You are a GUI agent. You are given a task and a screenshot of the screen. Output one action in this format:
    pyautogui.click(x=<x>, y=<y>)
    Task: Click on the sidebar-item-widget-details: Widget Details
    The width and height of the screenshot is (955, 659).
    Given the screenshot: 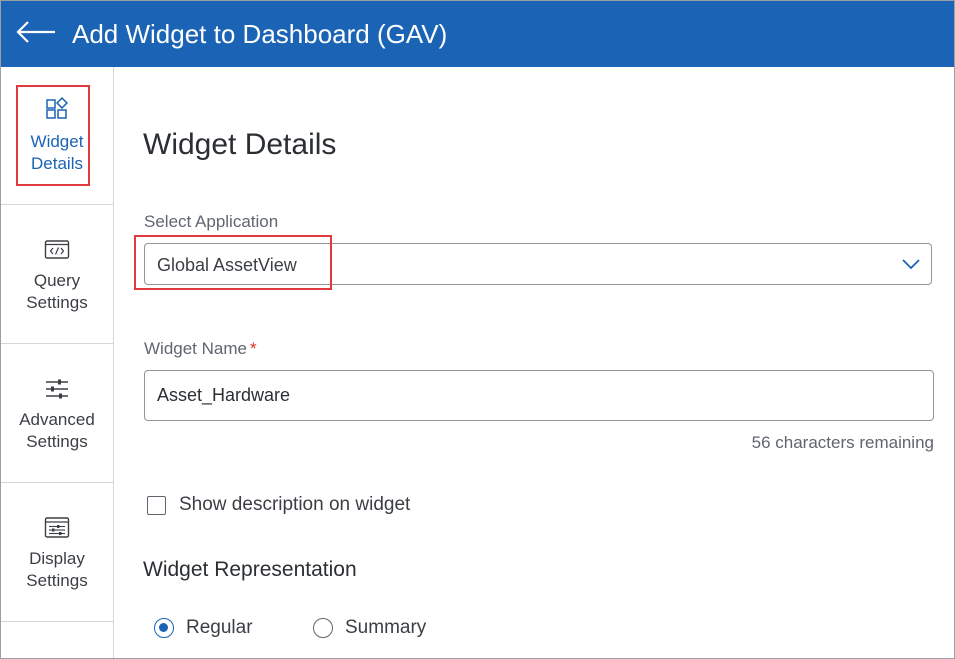 What is the action you would take?
    pyautogui.click(x=57, y=136)
    